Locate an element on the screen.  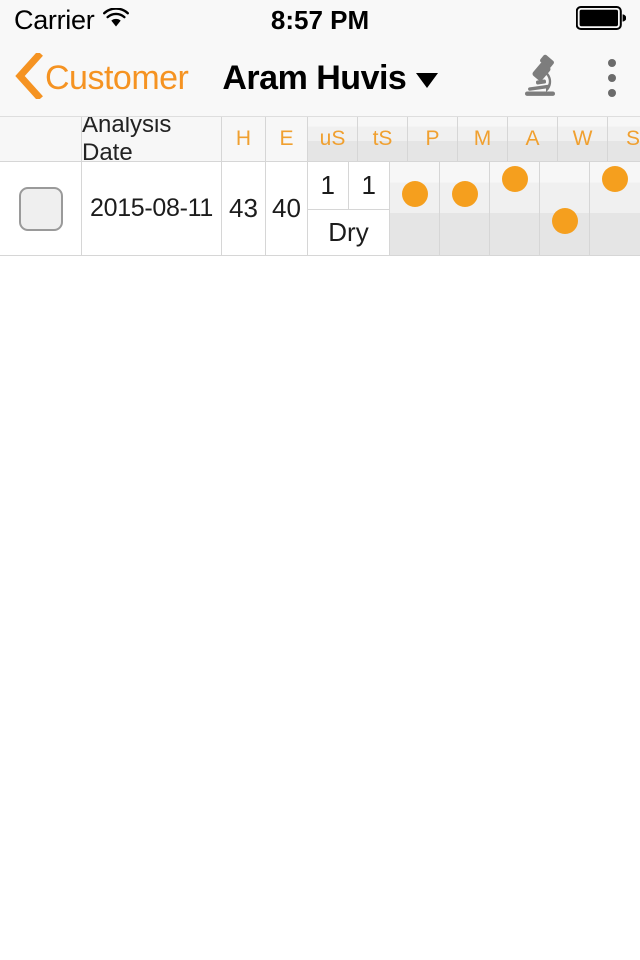
header-label-ts: tS is located at coordinates (382, 138).